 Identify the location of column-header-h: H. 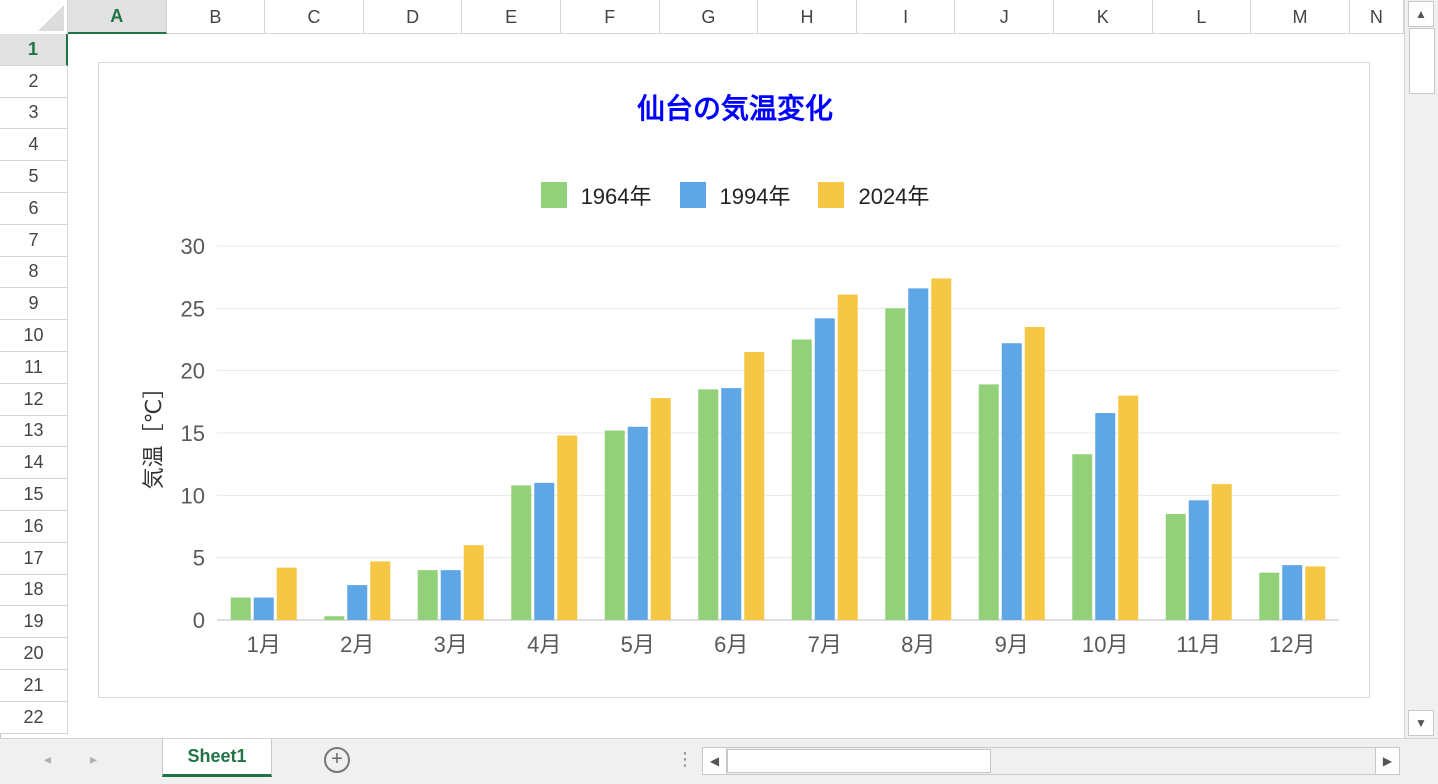
(807, 17).